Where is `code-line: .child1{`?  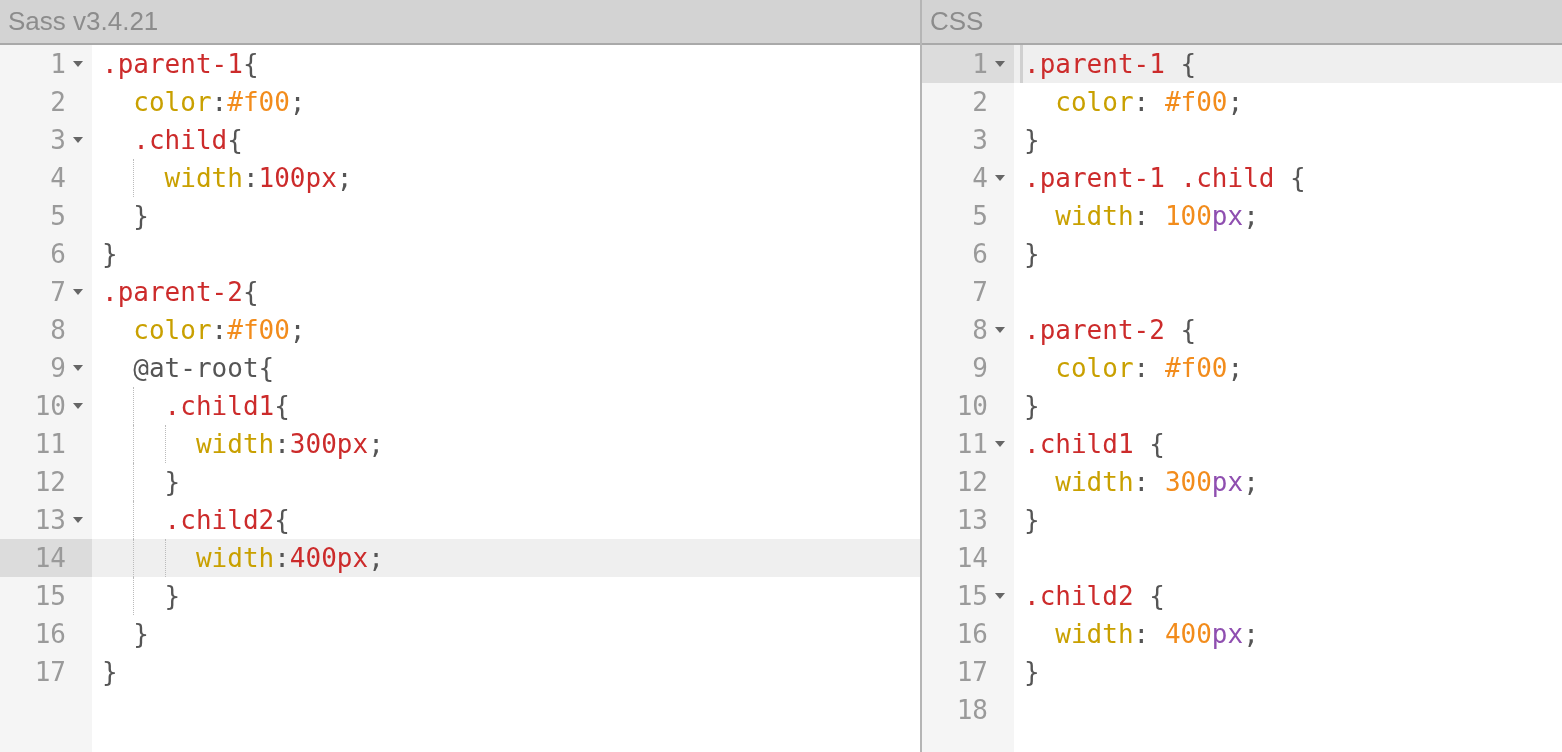 code-line: .child1{ is located at coordinates (226, 406).